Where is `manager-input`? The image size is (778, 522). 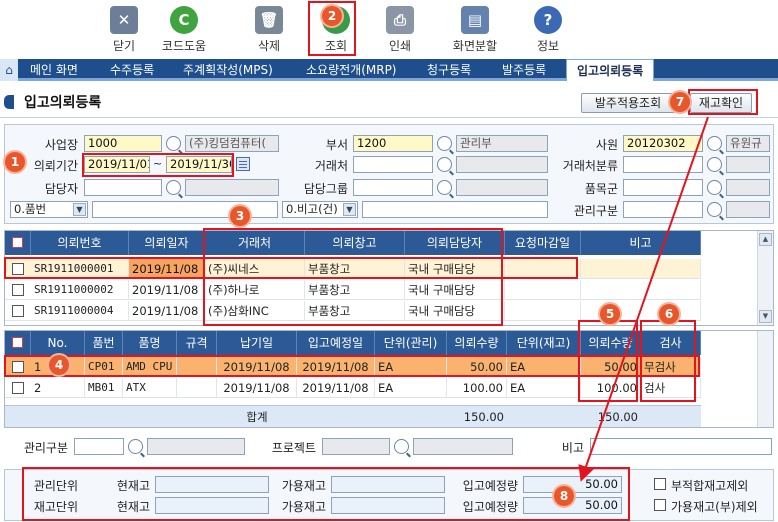
manager-input is located at coordinates (123, 187).